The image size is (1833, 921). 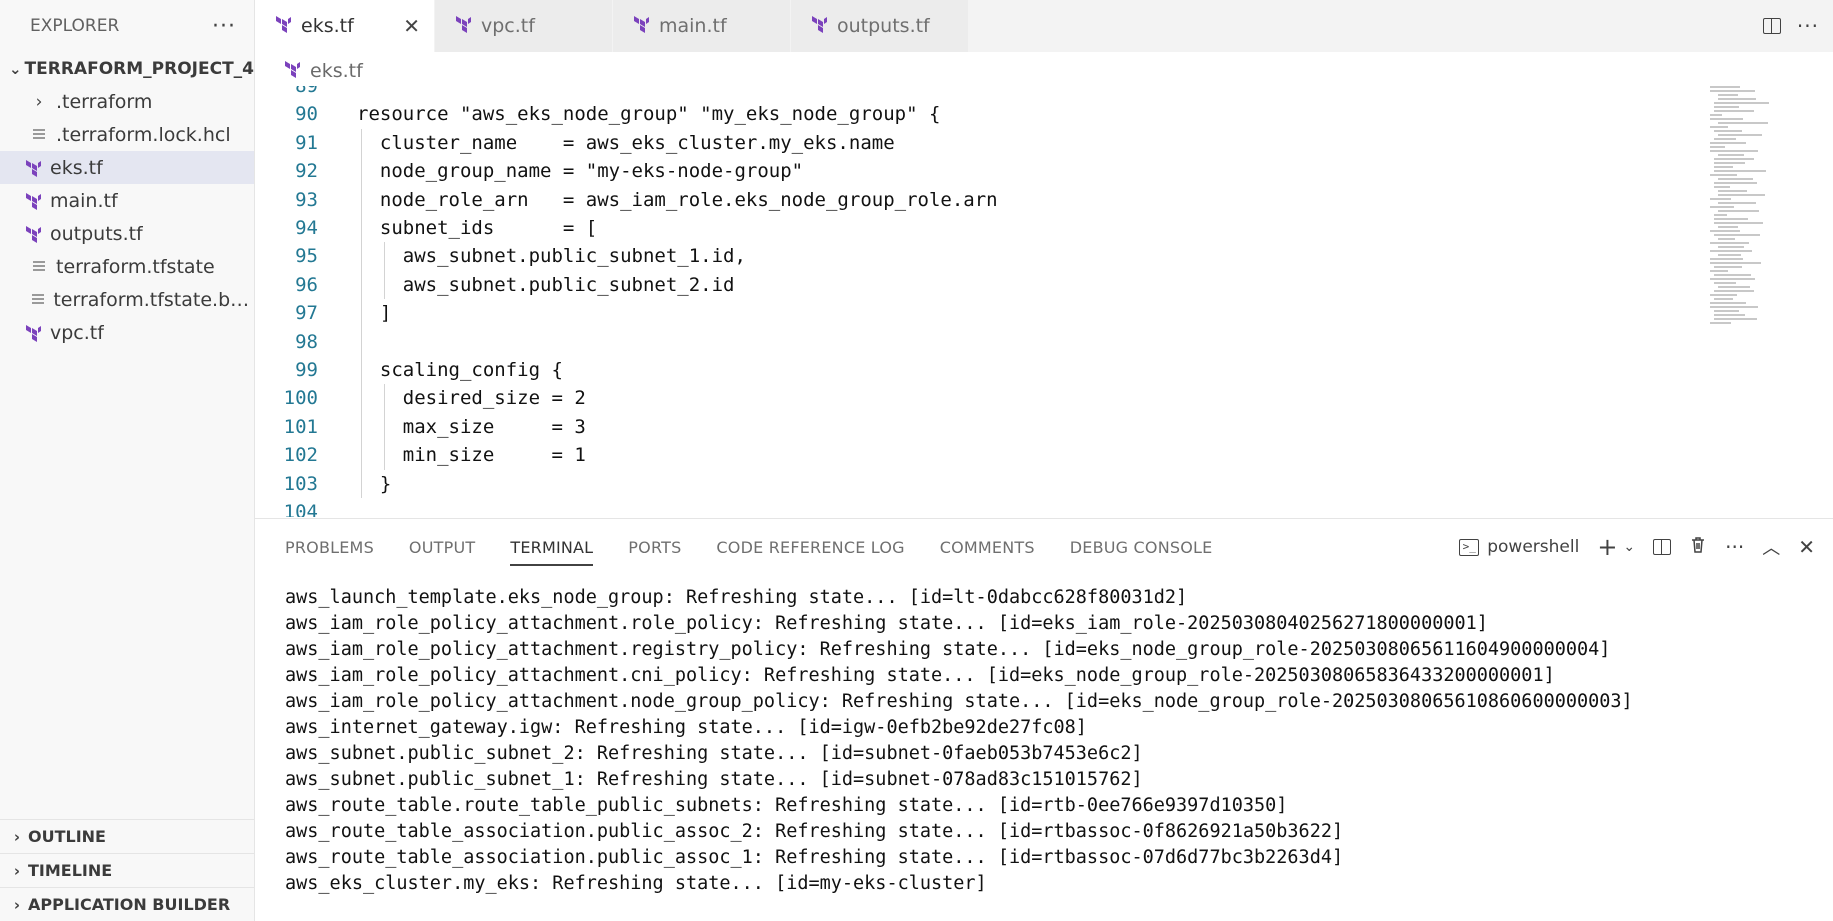 What do you see at coordinates (1771, 547) in the screenshot?
I see `maximize-panel-icon: ︿` at bounding box center [1771, 547].